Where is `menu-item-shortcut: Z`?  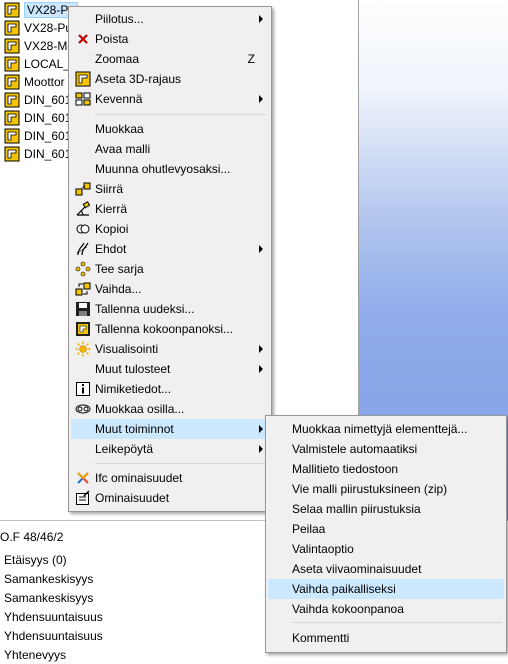 menu-item-shortcut: Z is located at coordinates (251, 59).